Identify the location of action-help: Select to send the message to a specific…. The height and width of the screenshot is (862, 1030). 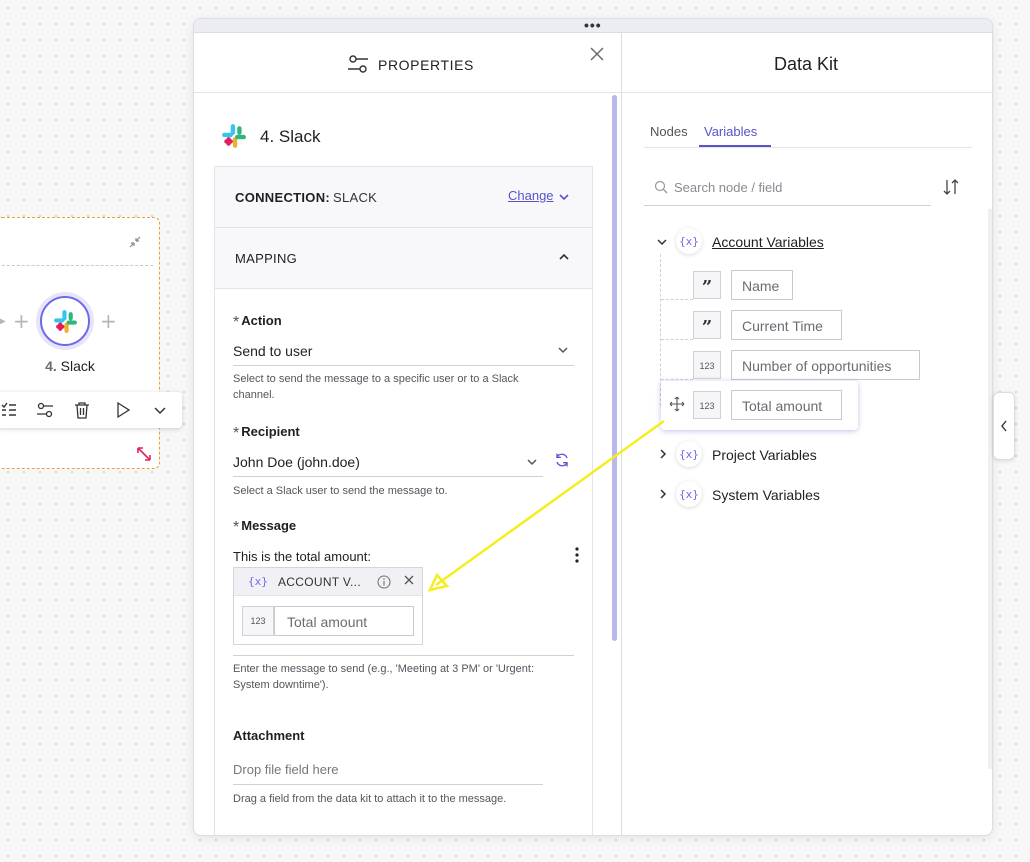
(376, 387).